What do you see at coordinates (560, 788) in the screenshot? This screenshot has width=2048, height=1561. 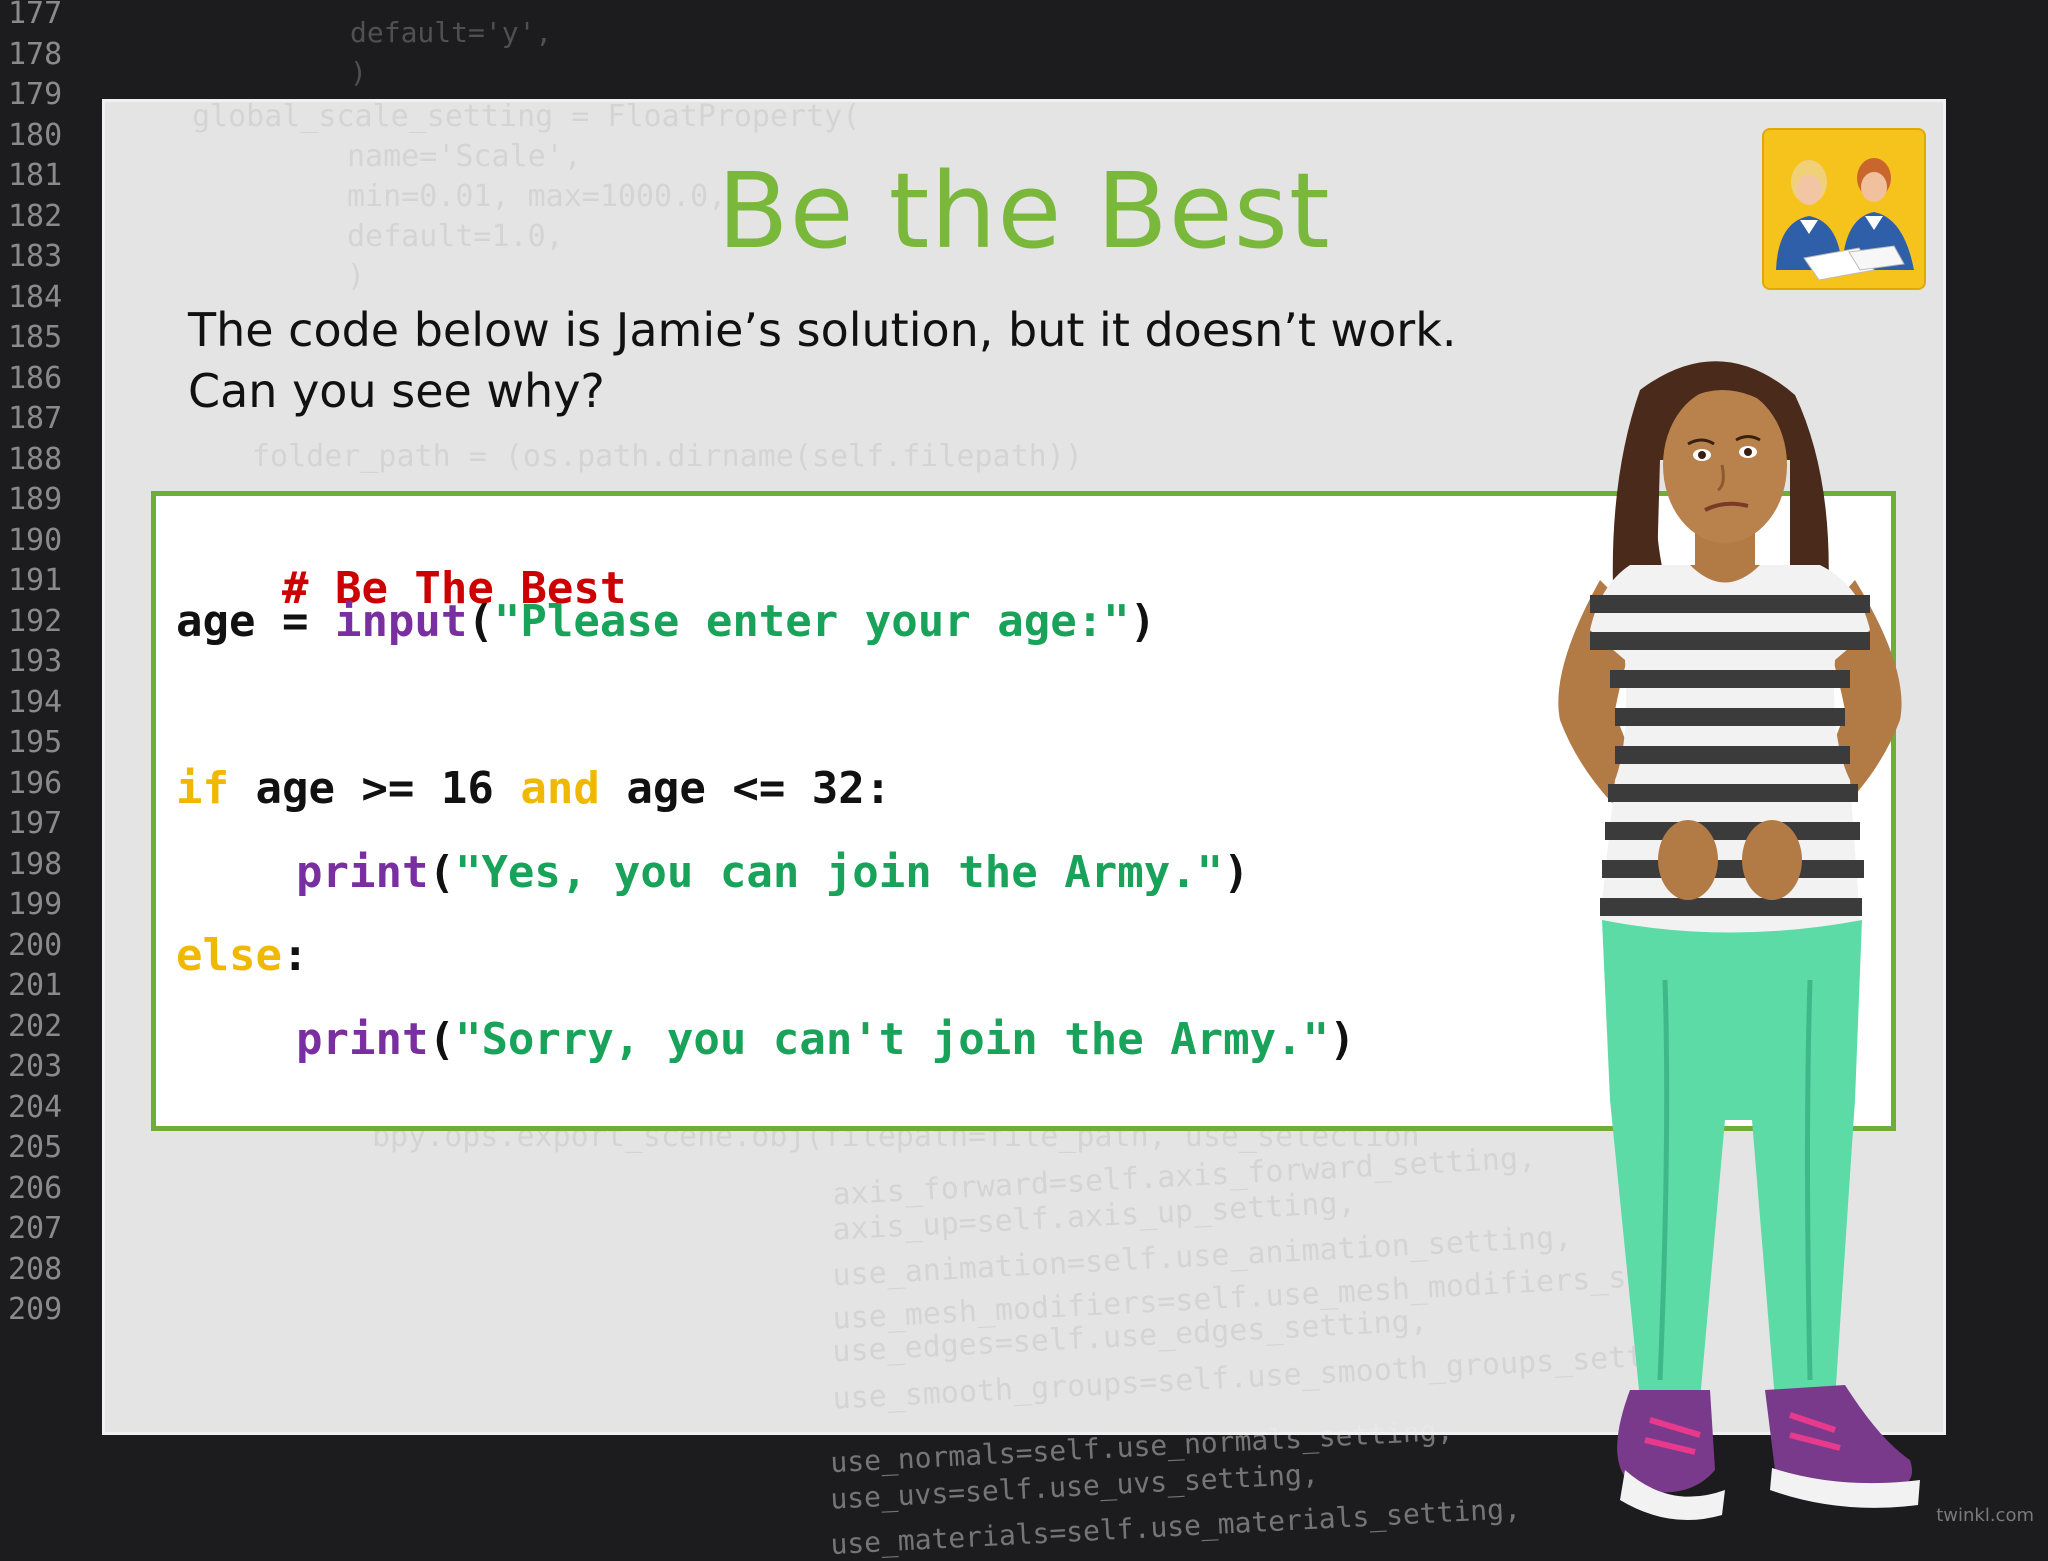 I see `code-keyword: and` at bounding box center [560, 788].